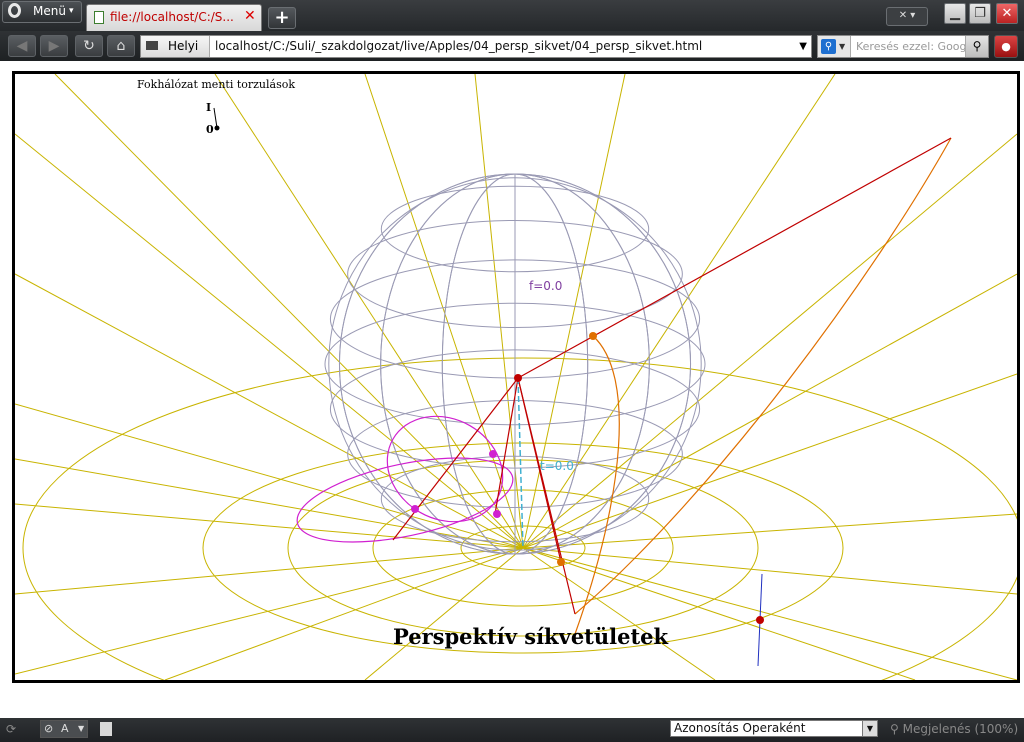 This screenshot has width=1024, height=742. I want to click on mini-slider-track, so click(215, 118).